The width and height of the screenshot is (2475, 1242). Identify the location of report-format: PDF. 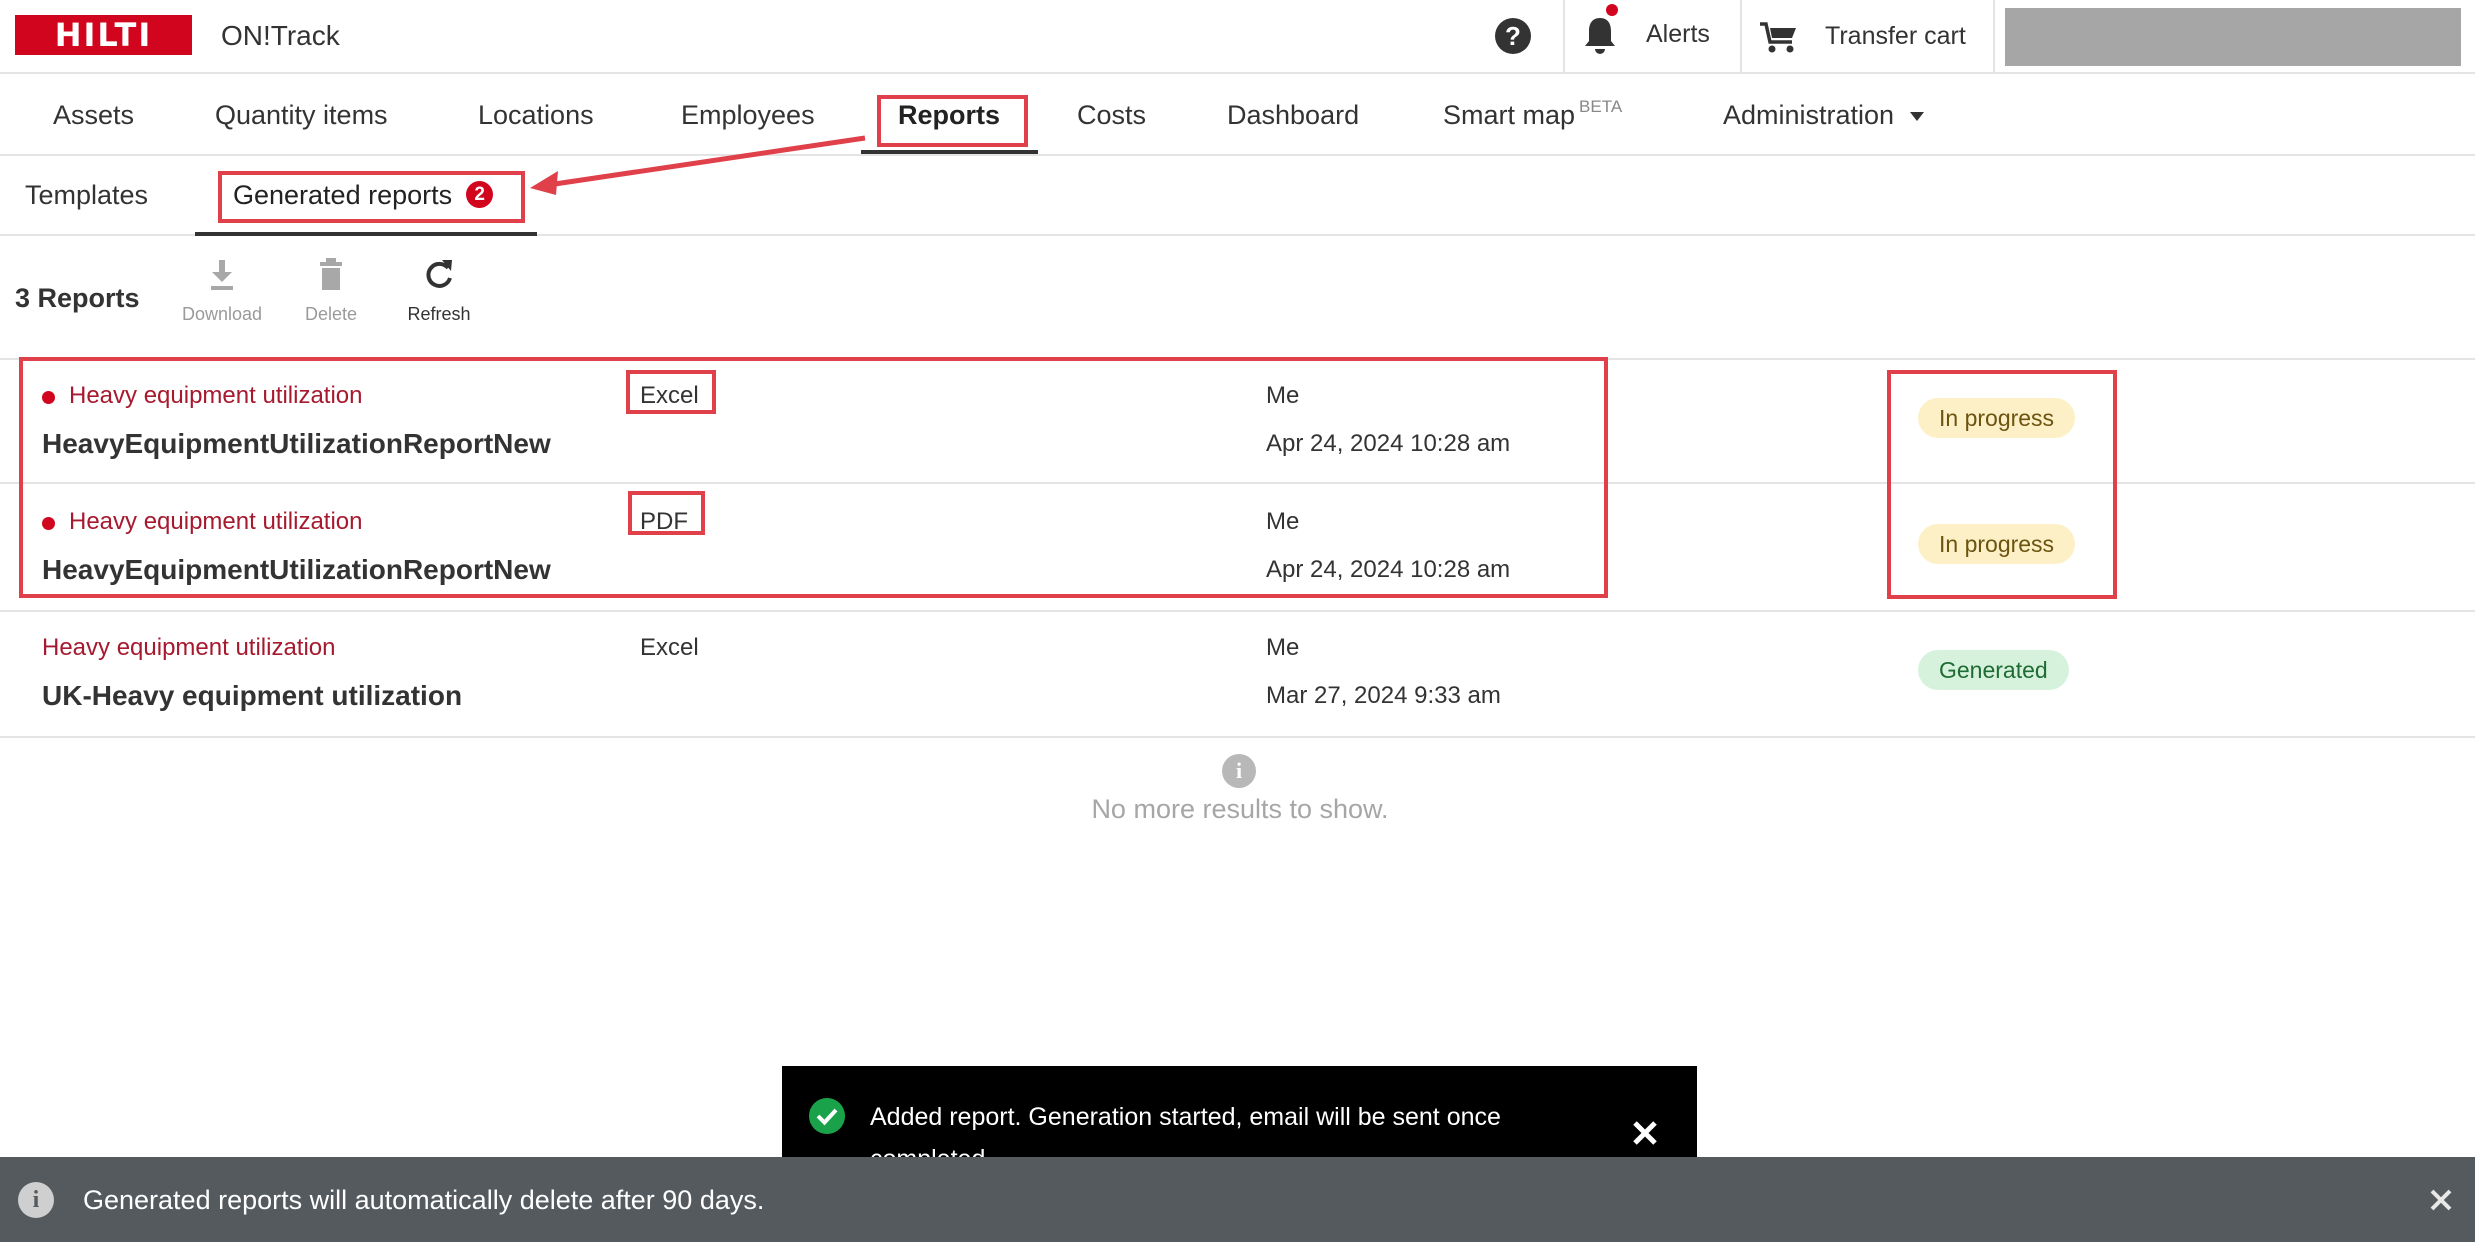
(664, 521).